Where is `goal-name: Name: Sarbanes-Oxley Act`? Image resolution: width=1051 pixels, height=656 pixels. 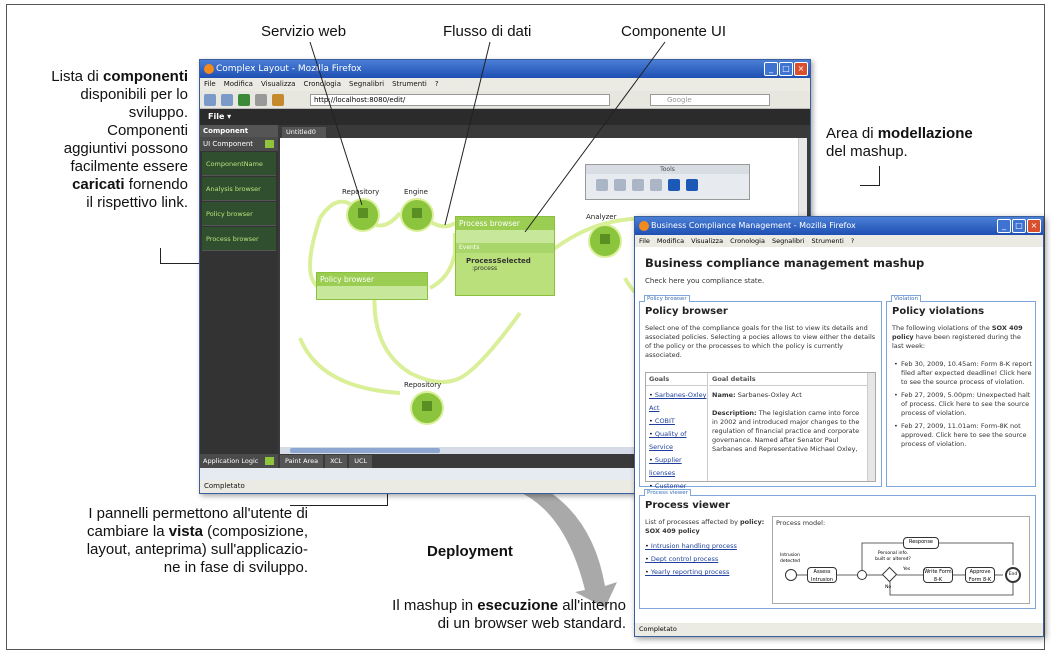 goal-name: Name: Sarbanes-Oxley Act is located at coordinates (787, 395).